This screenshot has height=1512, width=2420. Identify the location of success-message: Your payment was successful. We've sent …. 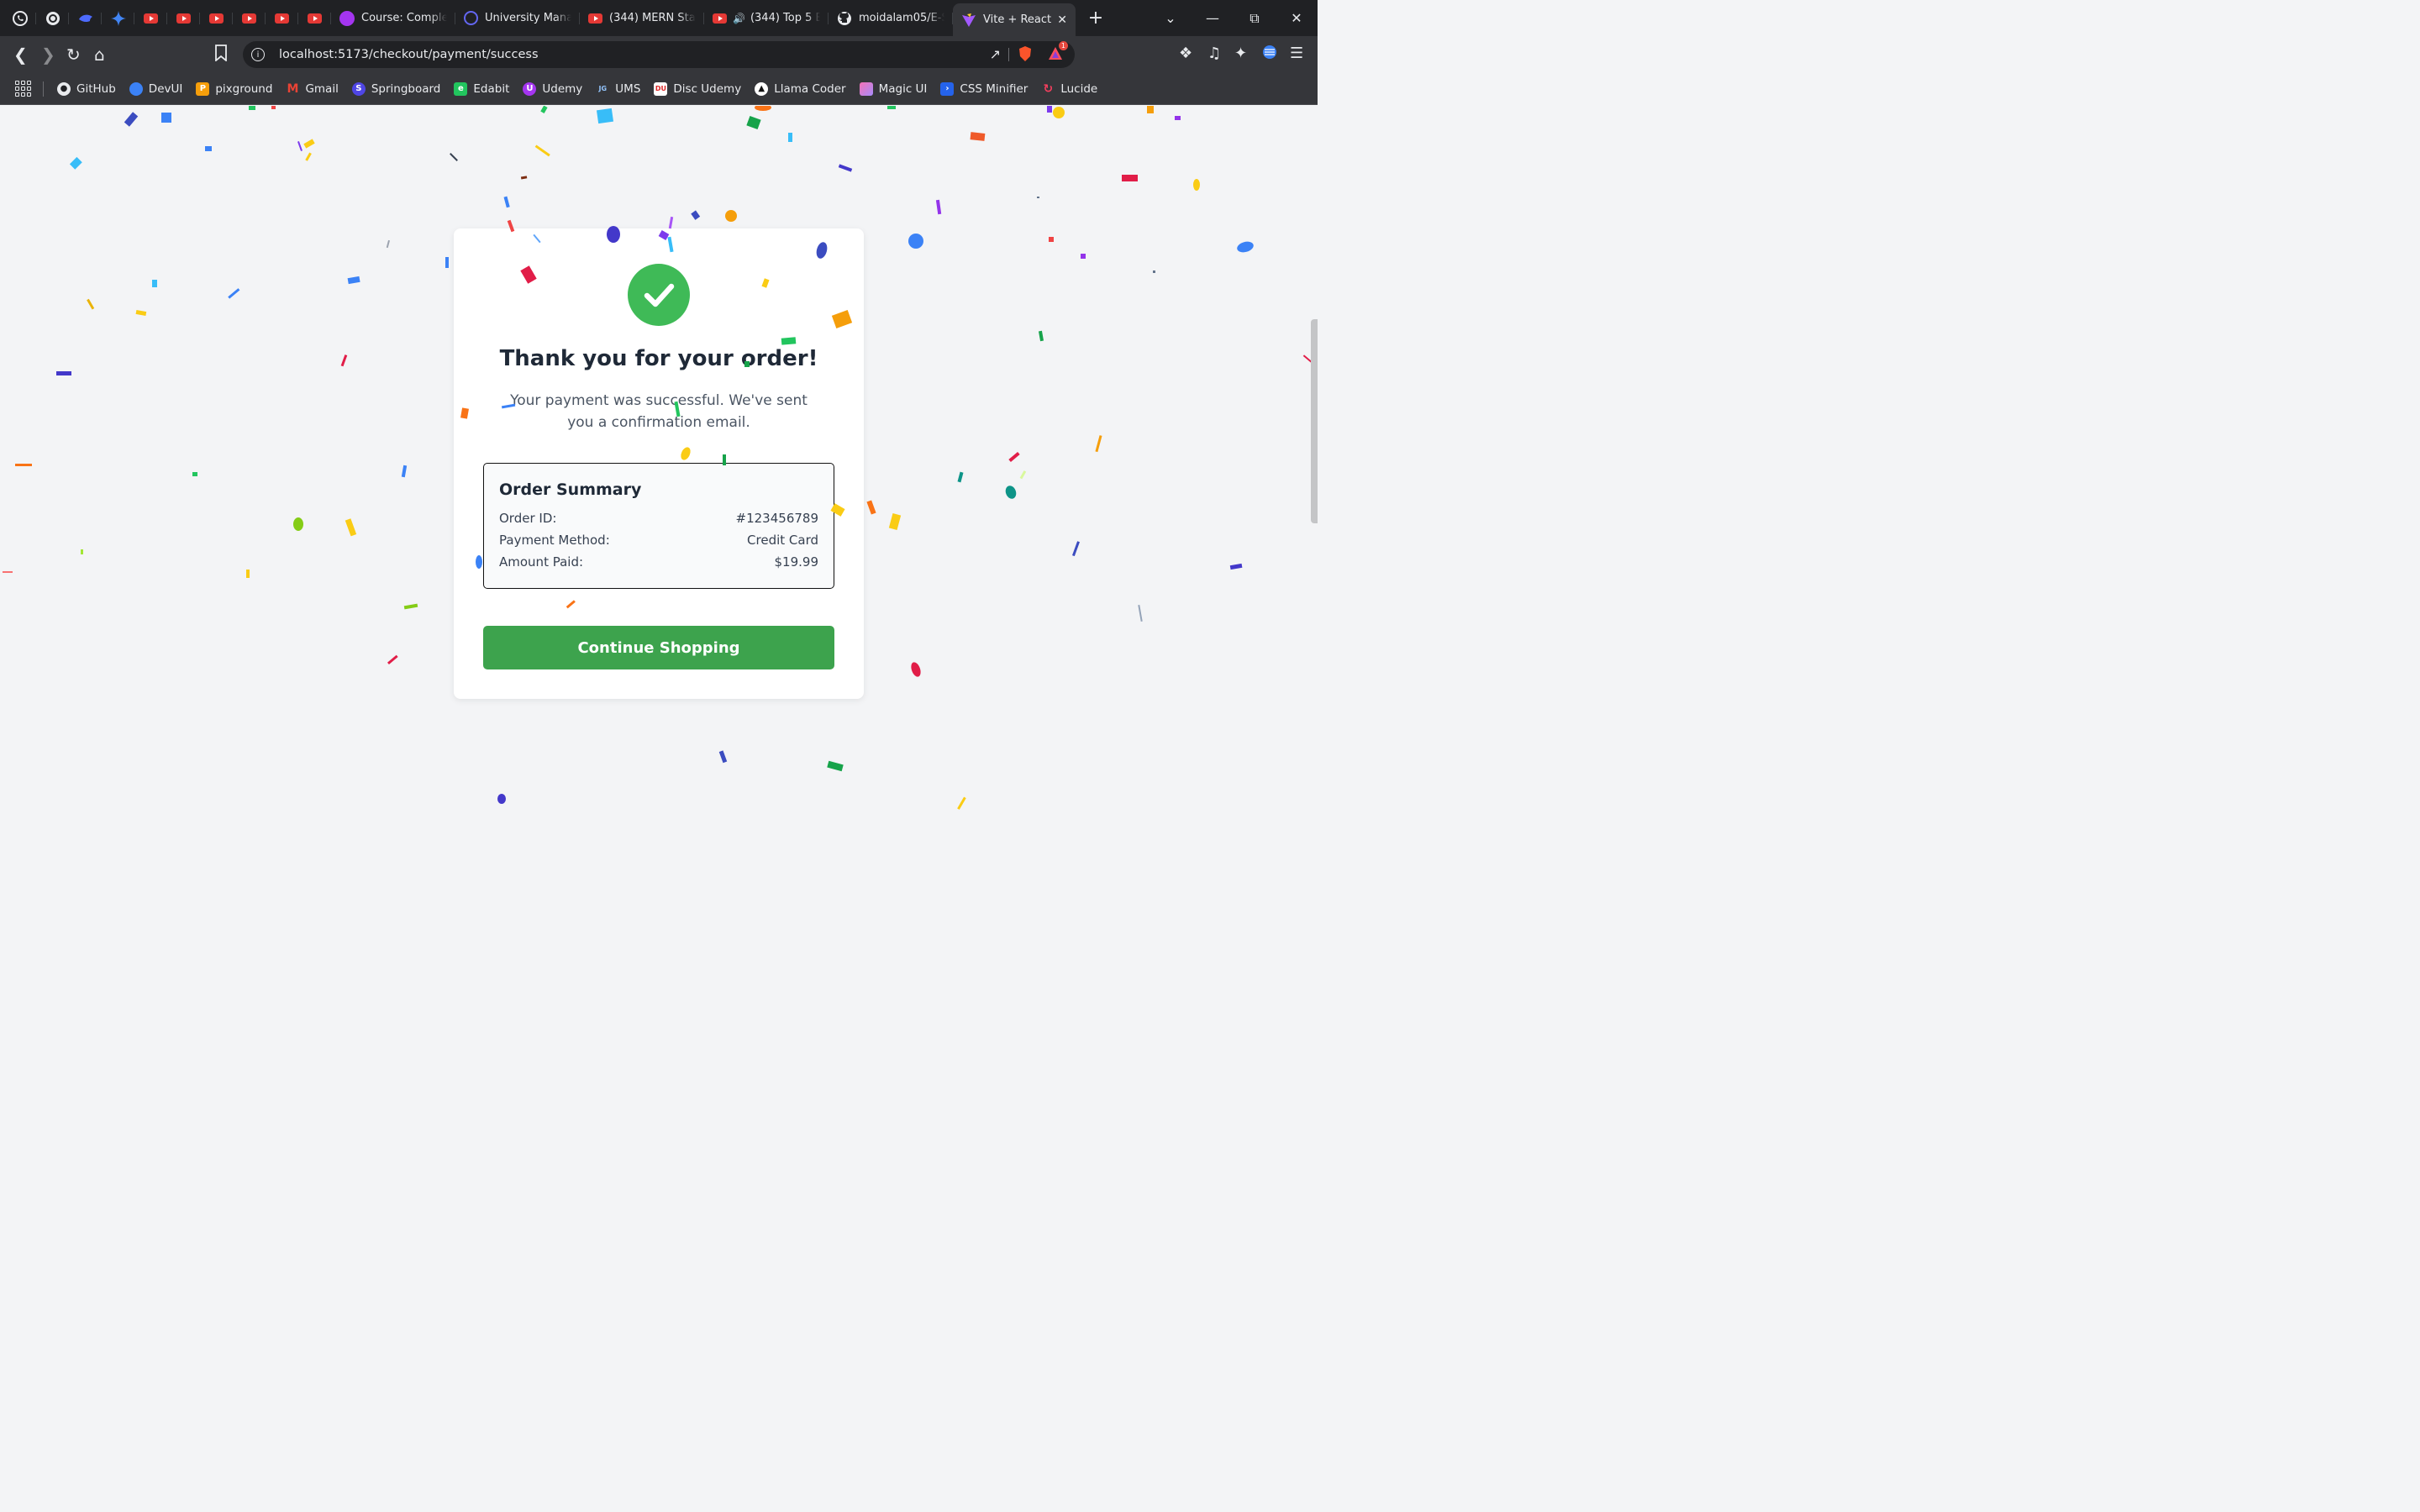
(659, 411).